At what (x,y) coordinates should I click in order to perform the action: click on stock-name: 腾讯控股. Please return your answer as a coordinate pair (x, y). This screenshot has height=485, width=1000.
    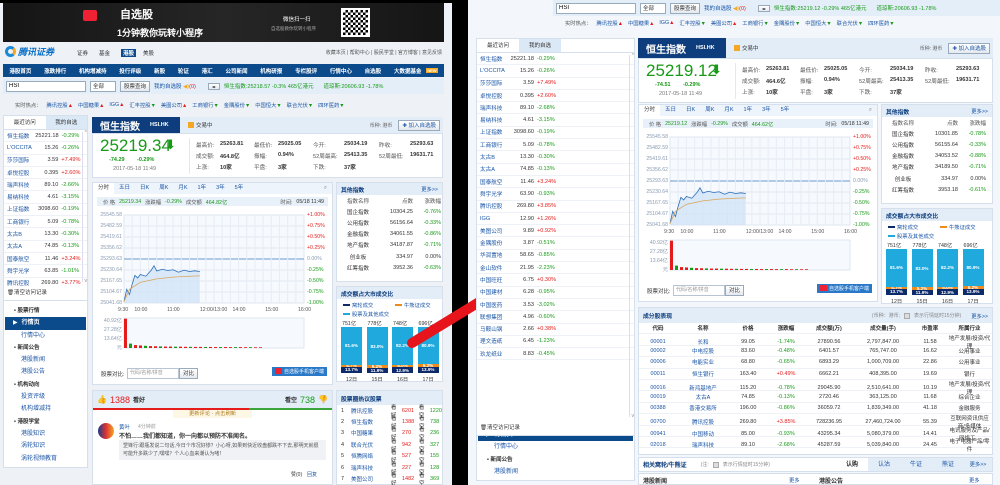
    Looking at the image, I should click on (18, 283).